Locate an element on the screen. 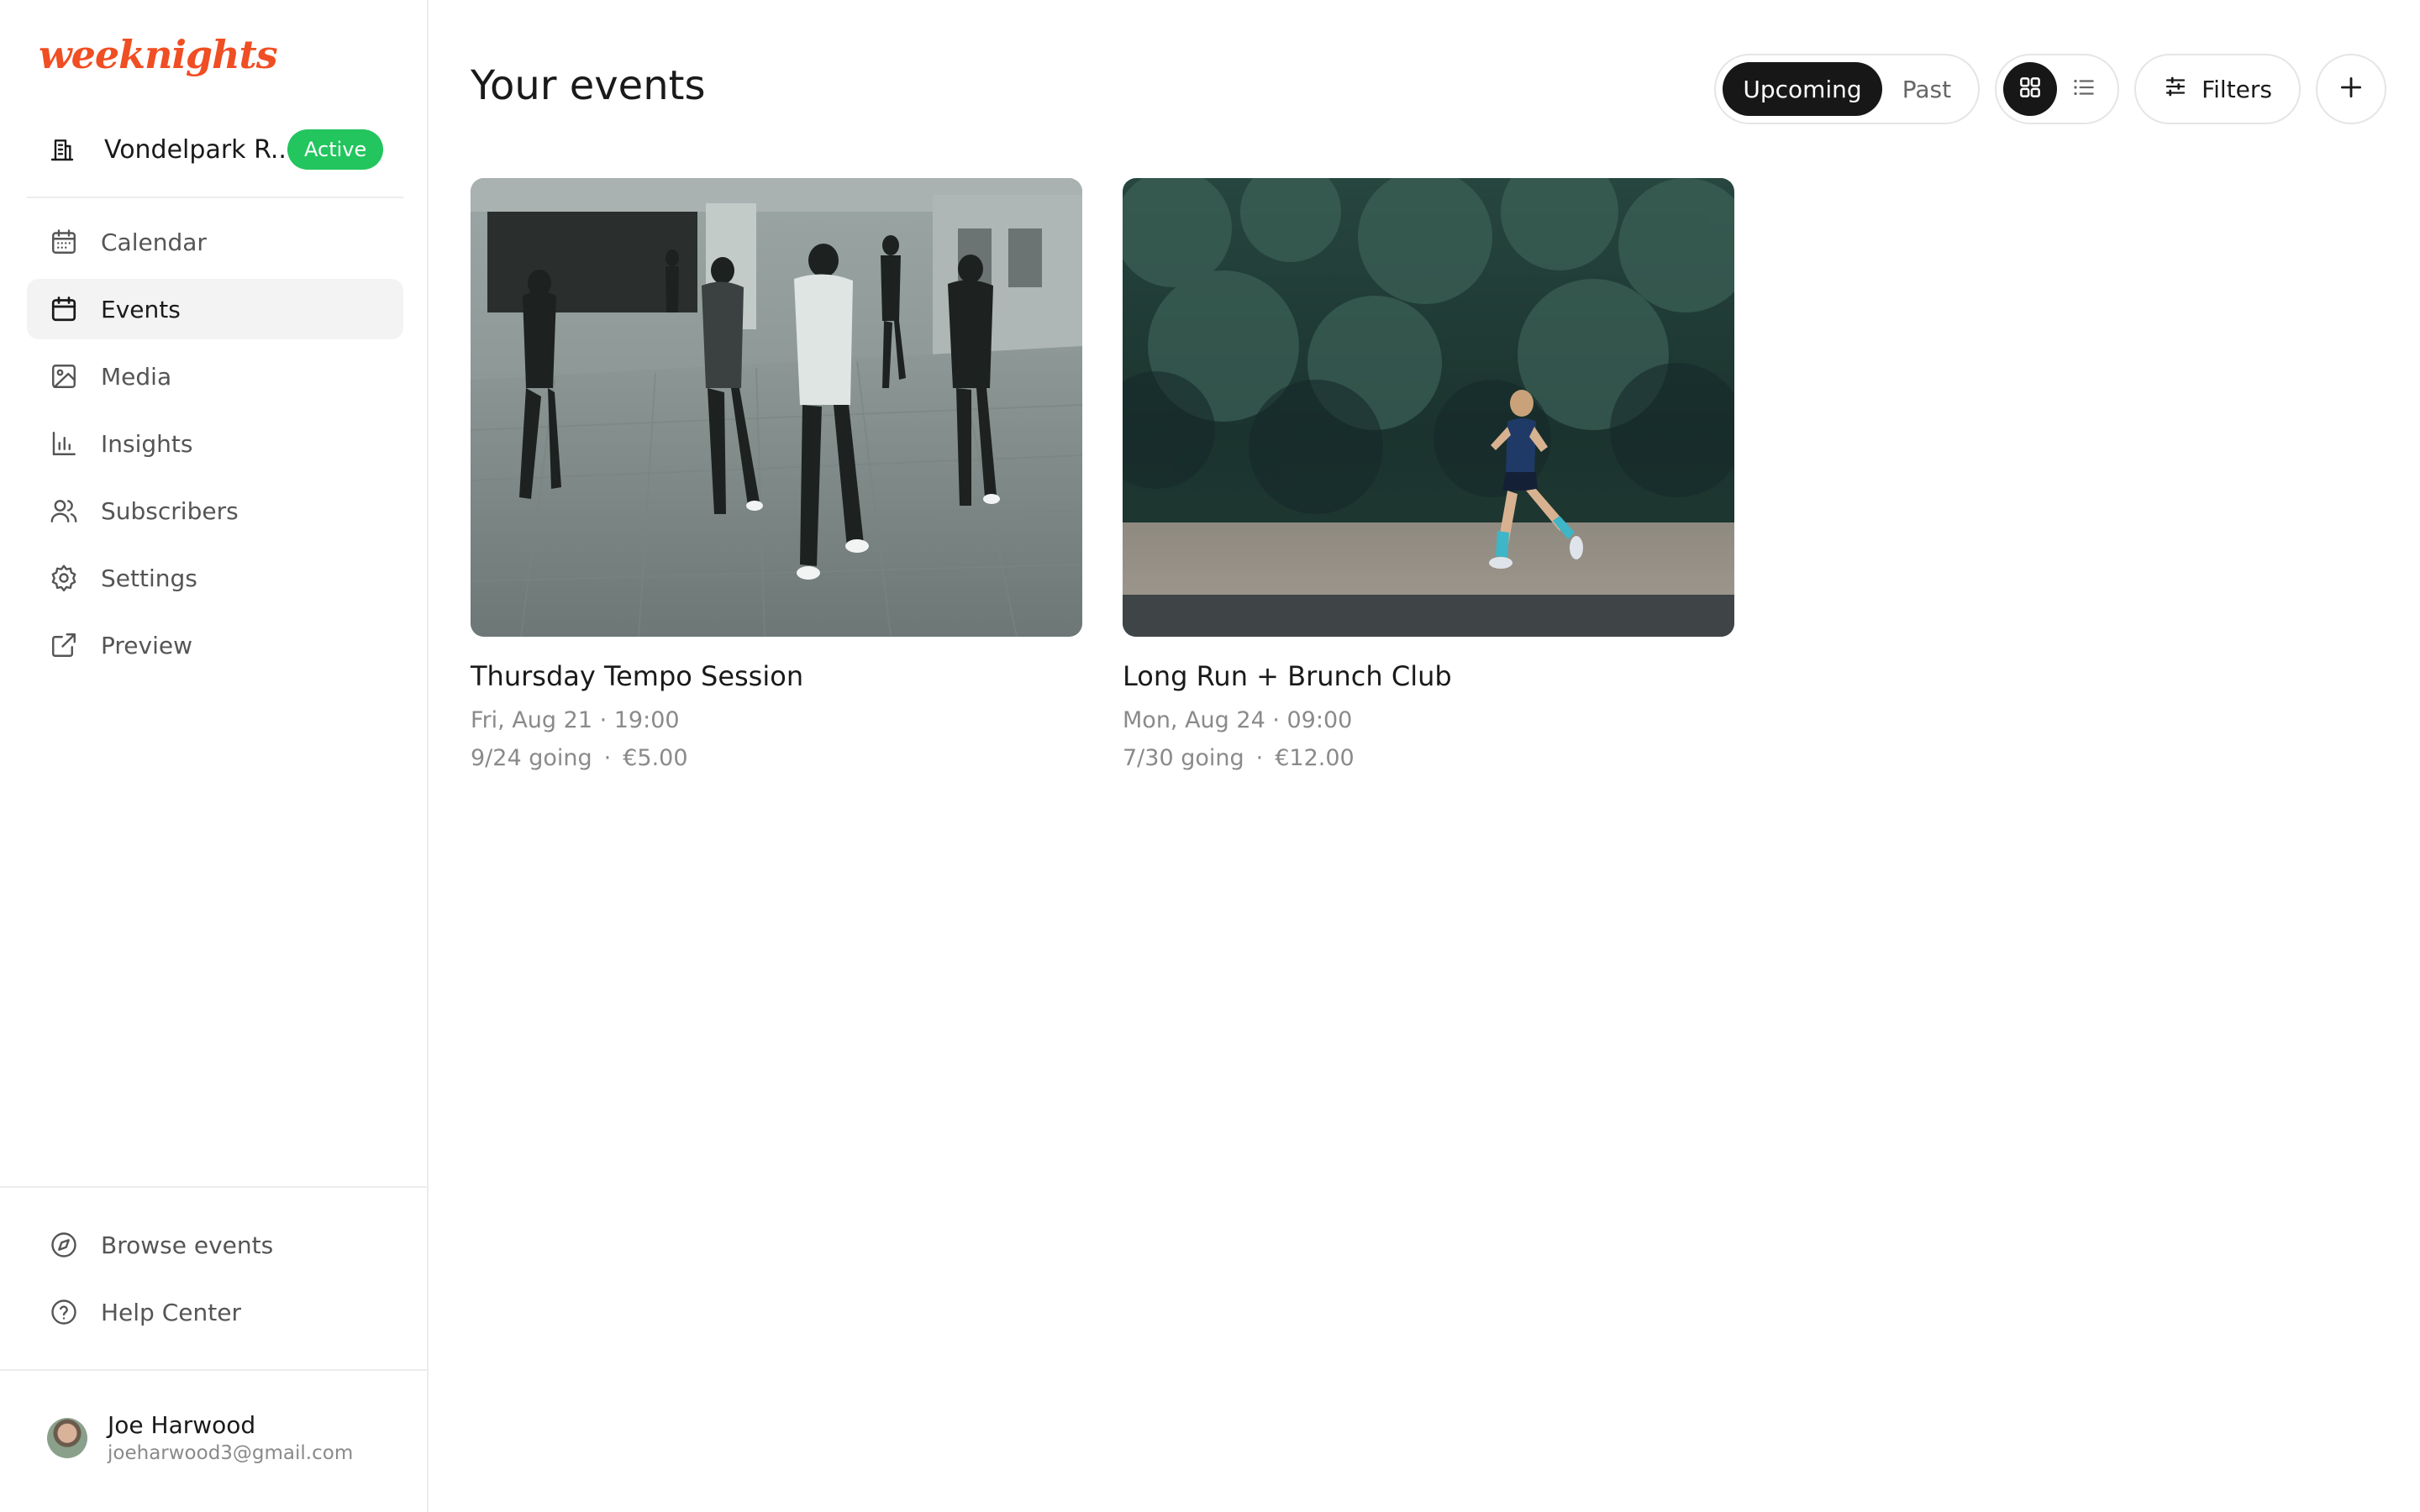 This screenshot has height=1512, width=2420. event-date: Mon, Aug 24 · 09:00 is located at coordinates (1238, 720).